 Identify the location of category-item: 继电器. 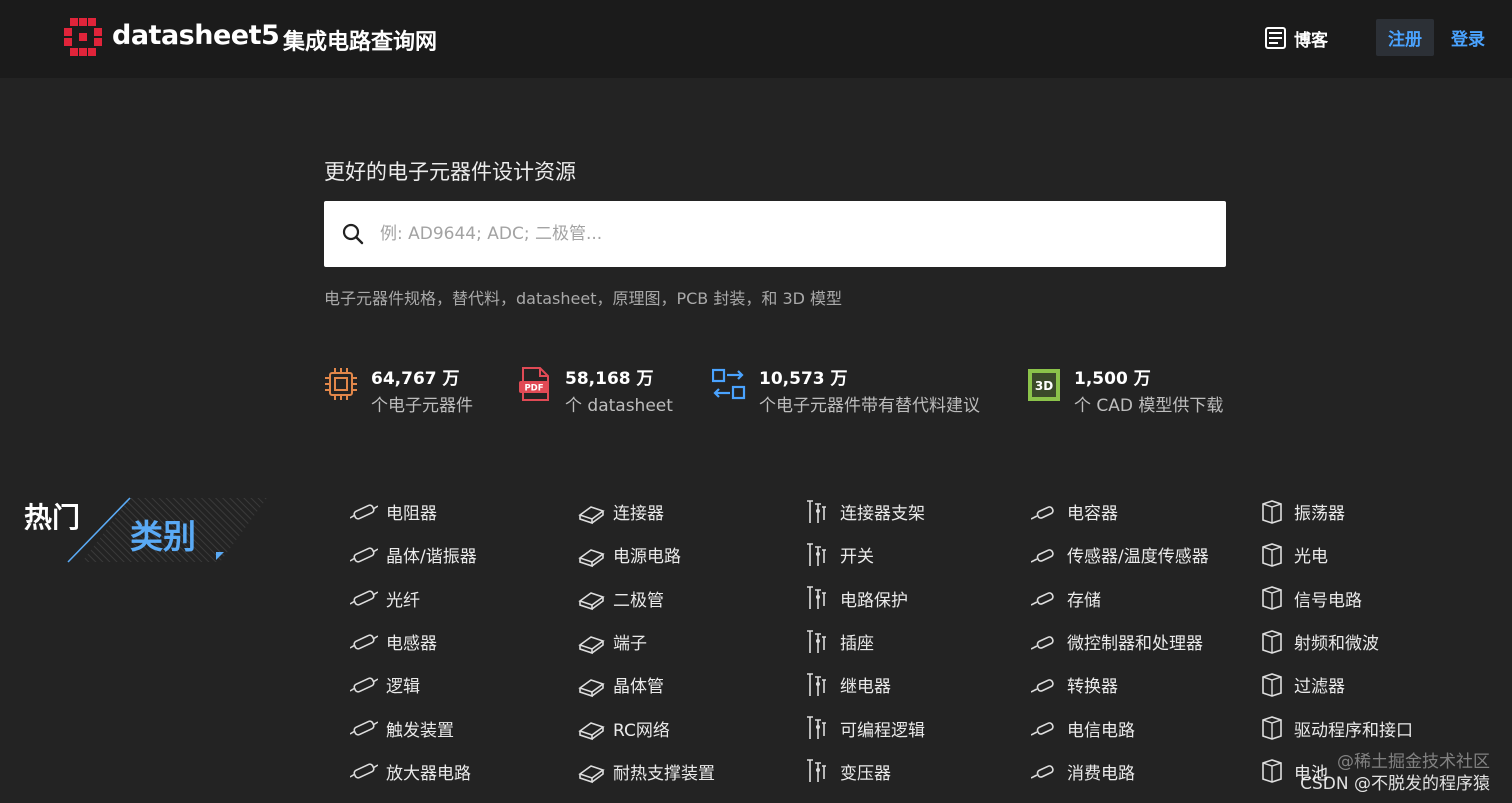
(917, 684).